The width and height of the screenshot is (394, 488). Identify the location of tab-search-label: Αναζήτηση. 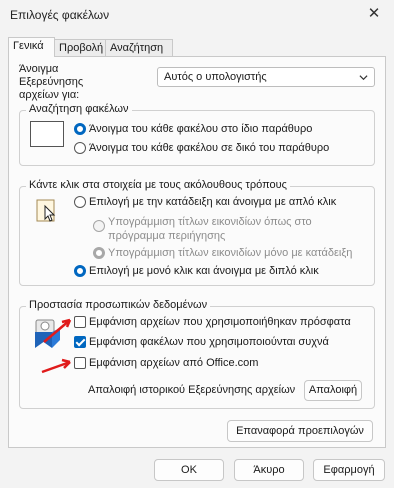
(137, 48).